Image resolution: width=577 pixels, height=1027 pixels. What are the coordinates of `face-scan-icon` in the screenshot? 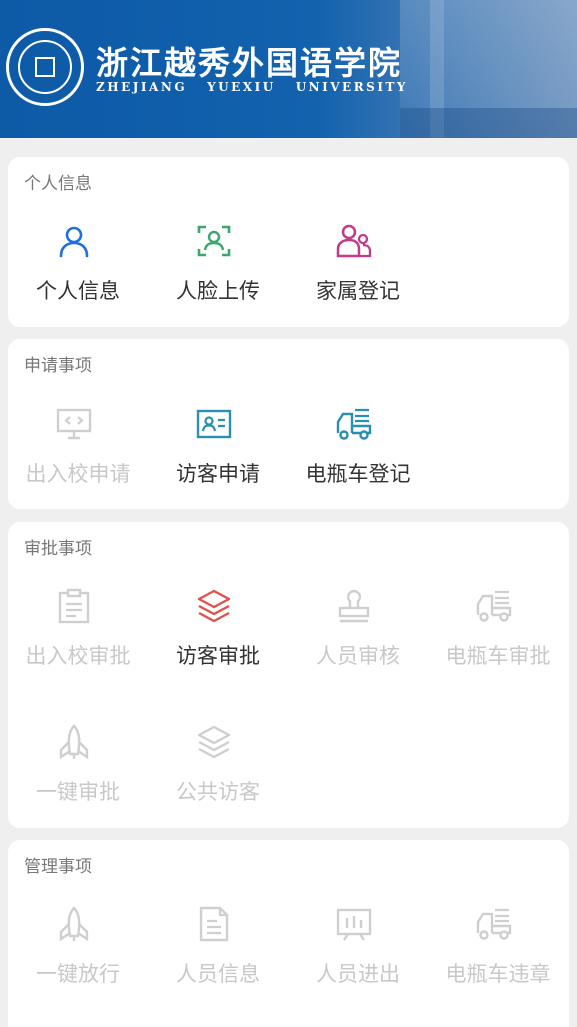 It's located at (214, 241).